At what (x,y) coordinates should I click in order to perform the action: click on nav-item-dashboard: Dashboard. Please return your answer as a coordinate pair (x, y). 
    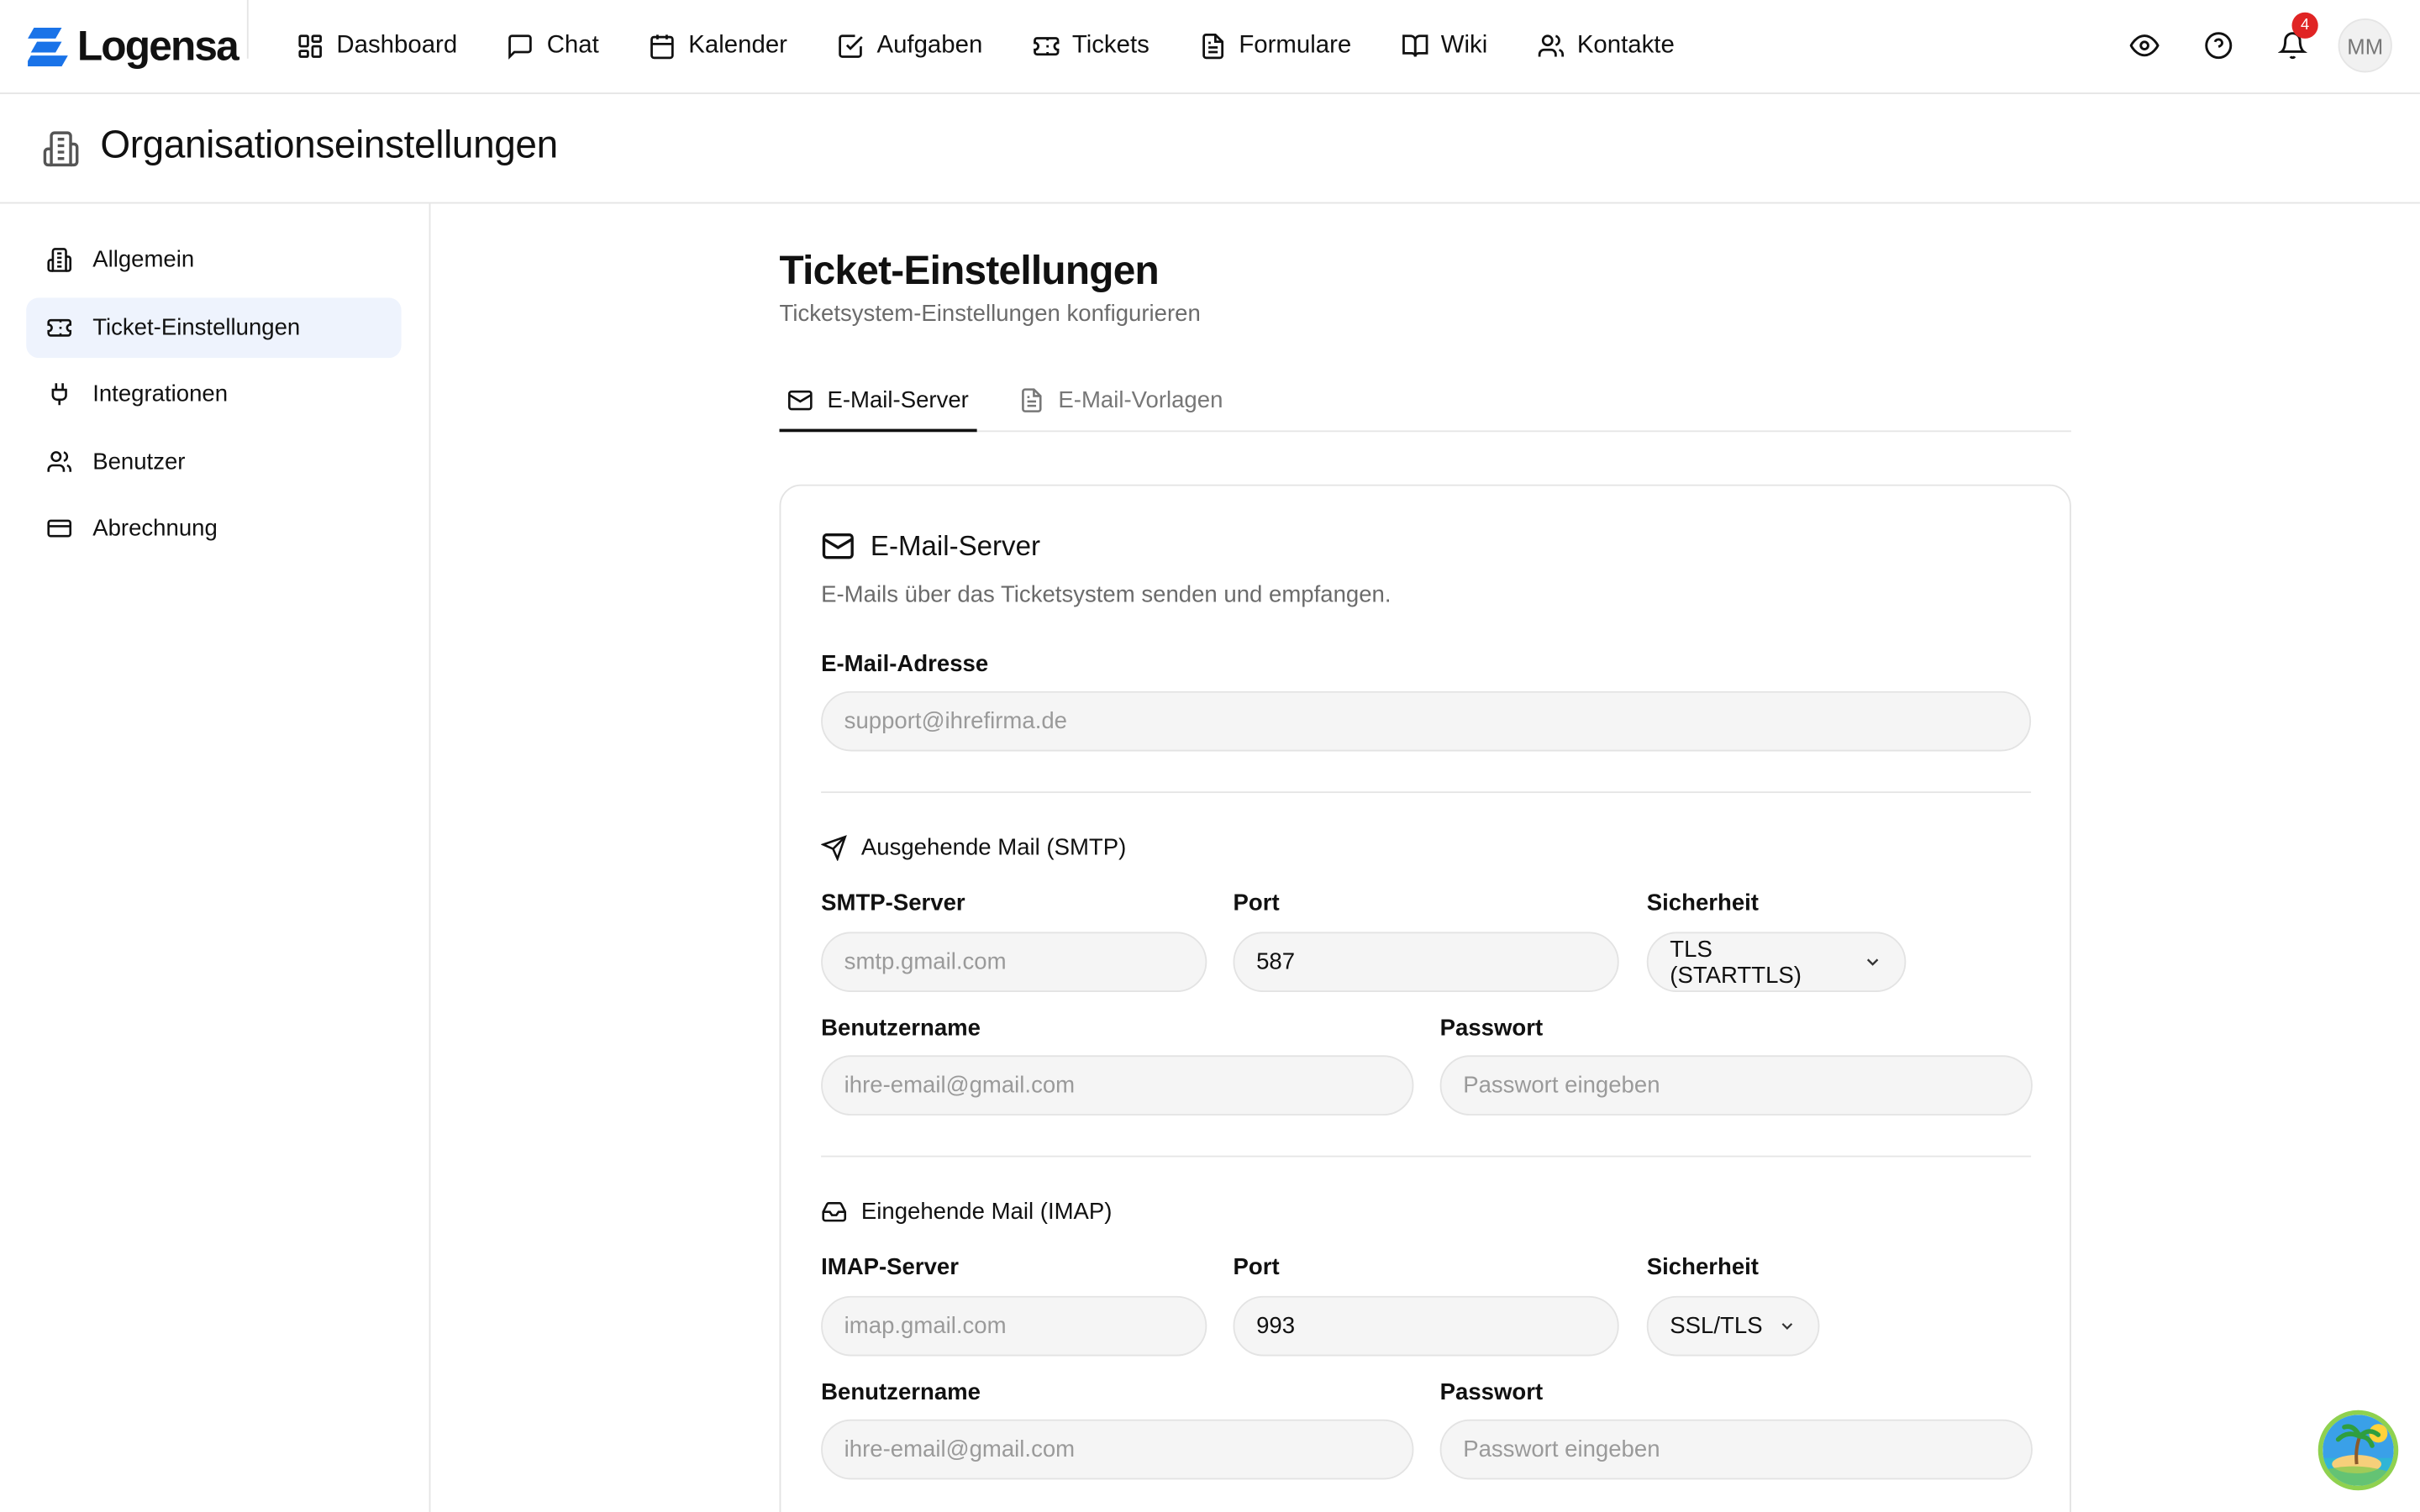
    Looking at the image, I should click on (377, 46).